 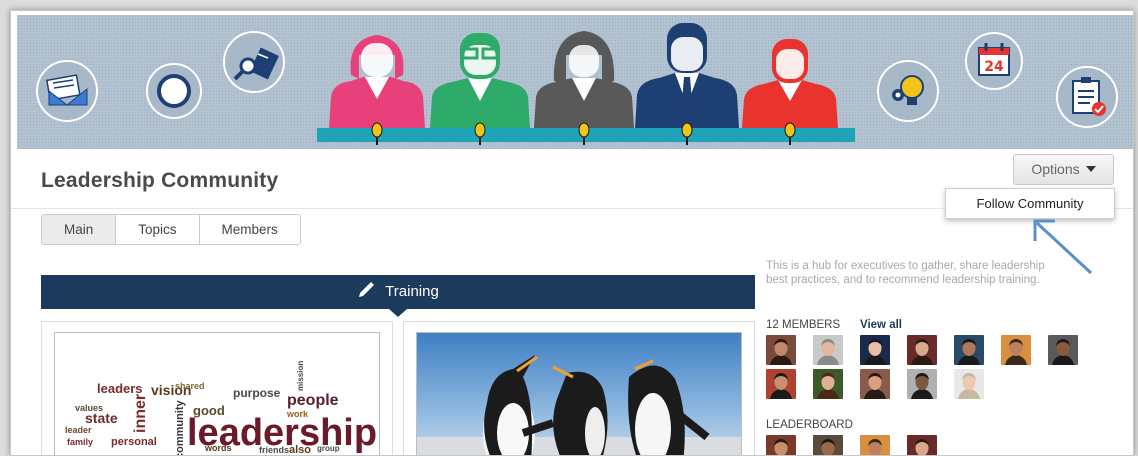 I want to click on lightbulb-gears-icon, so click(x=908, y=91).